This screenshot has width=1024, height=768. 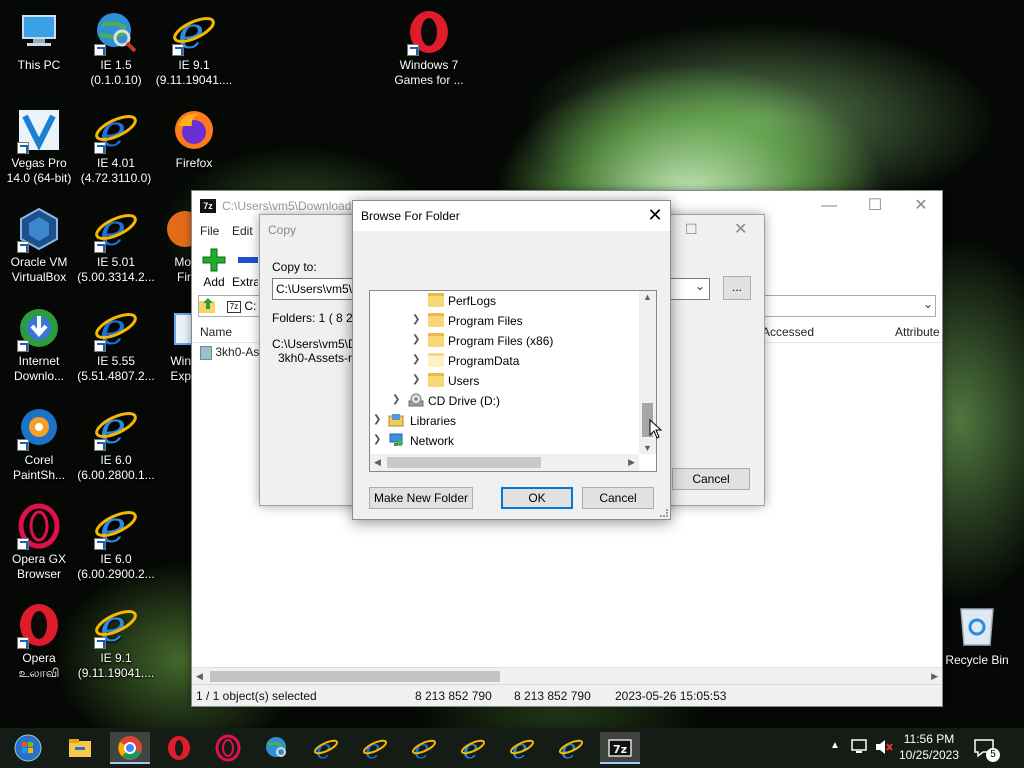 I want to click on tree-item-program-files: ❯ Program Files, so click(x=504, y=321).